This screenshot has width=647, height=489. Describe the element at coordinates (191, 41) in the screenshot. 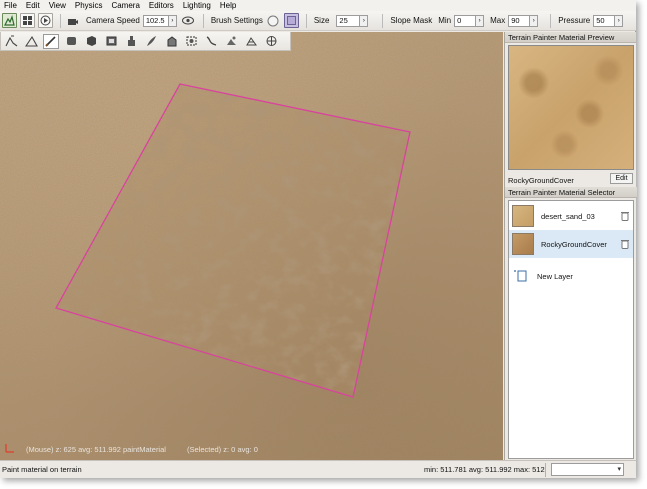

I see `tool-select-area` at that location.